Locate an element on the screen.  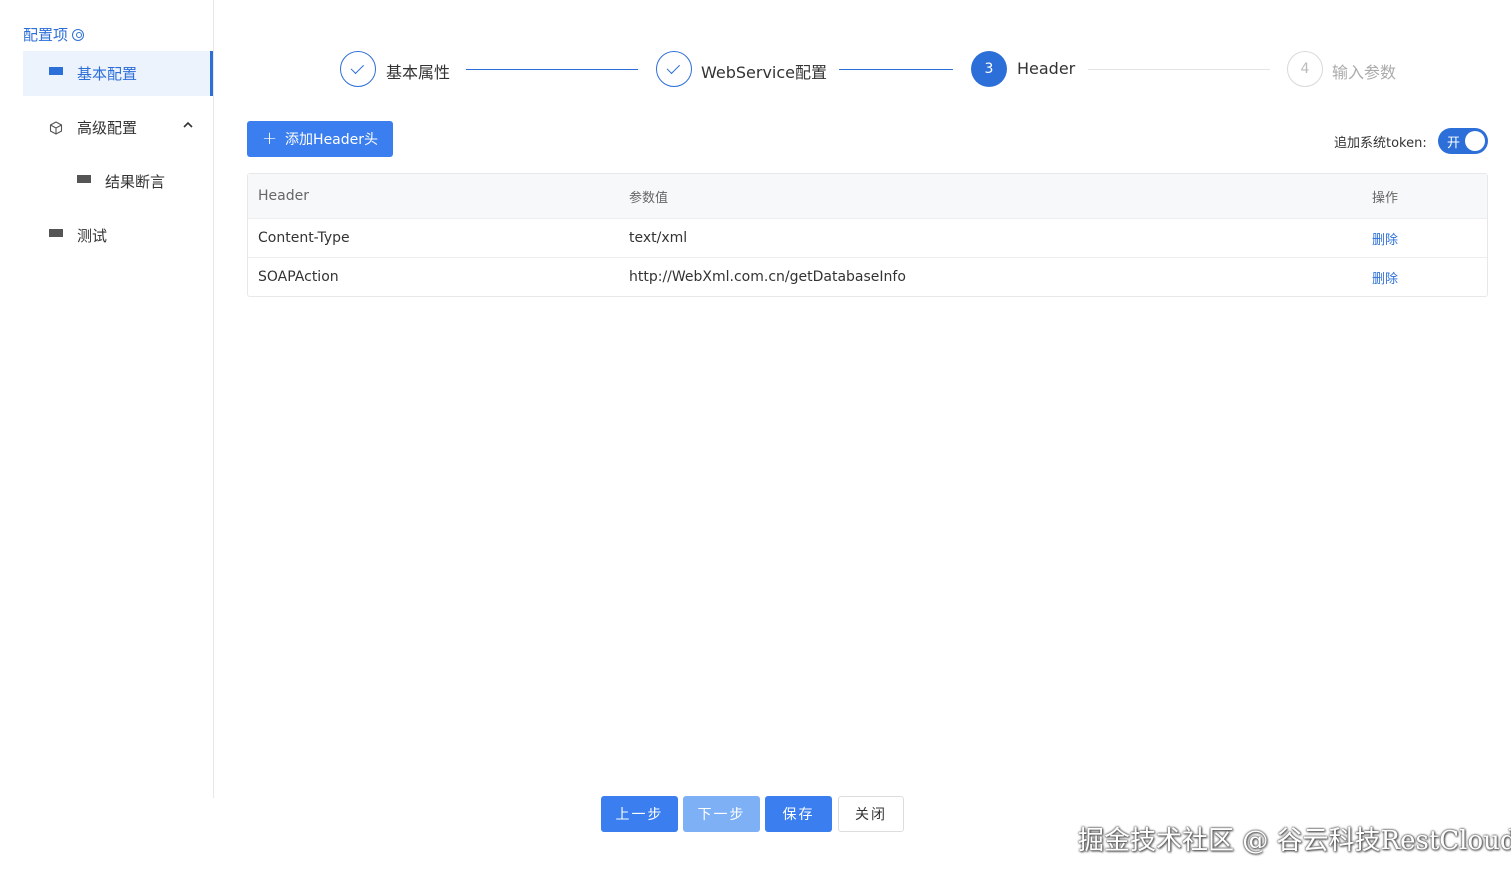
chevron-up-icon is located at coordinates (188, 126).